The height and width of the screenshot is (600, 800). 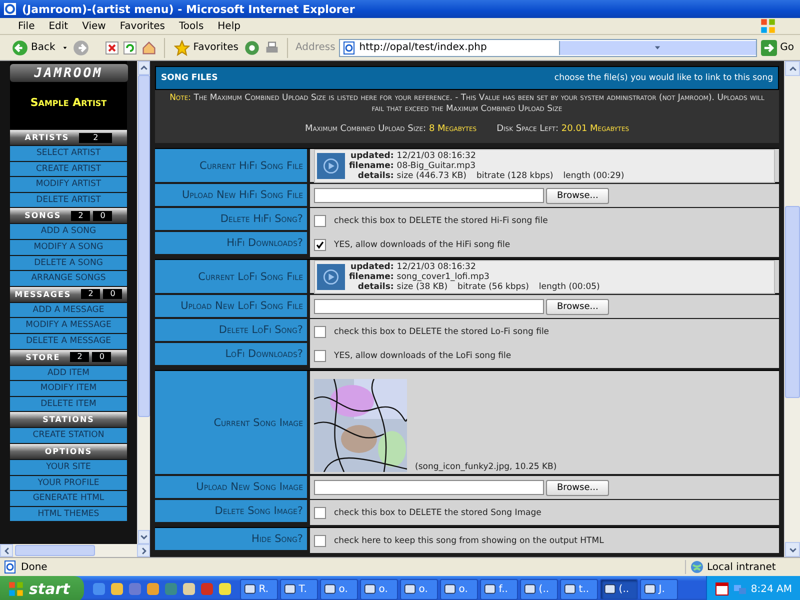 I want to click on menu-link: ADD A MESSAGE, so click(x=68, y=310).